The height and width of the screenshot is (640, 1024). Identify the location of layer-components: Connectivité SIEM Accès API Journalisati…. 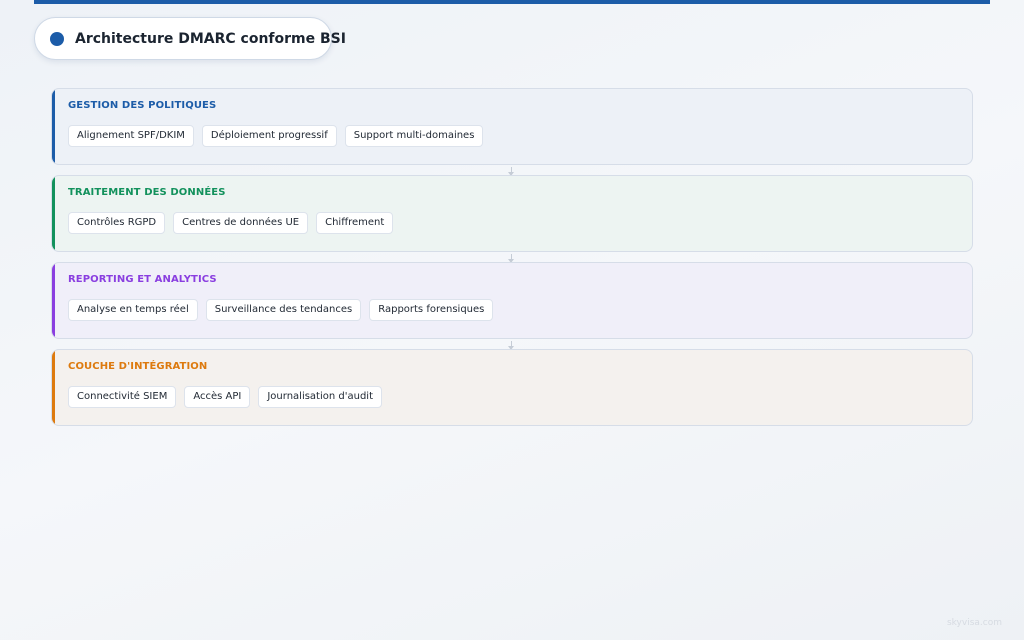
(225, 397).